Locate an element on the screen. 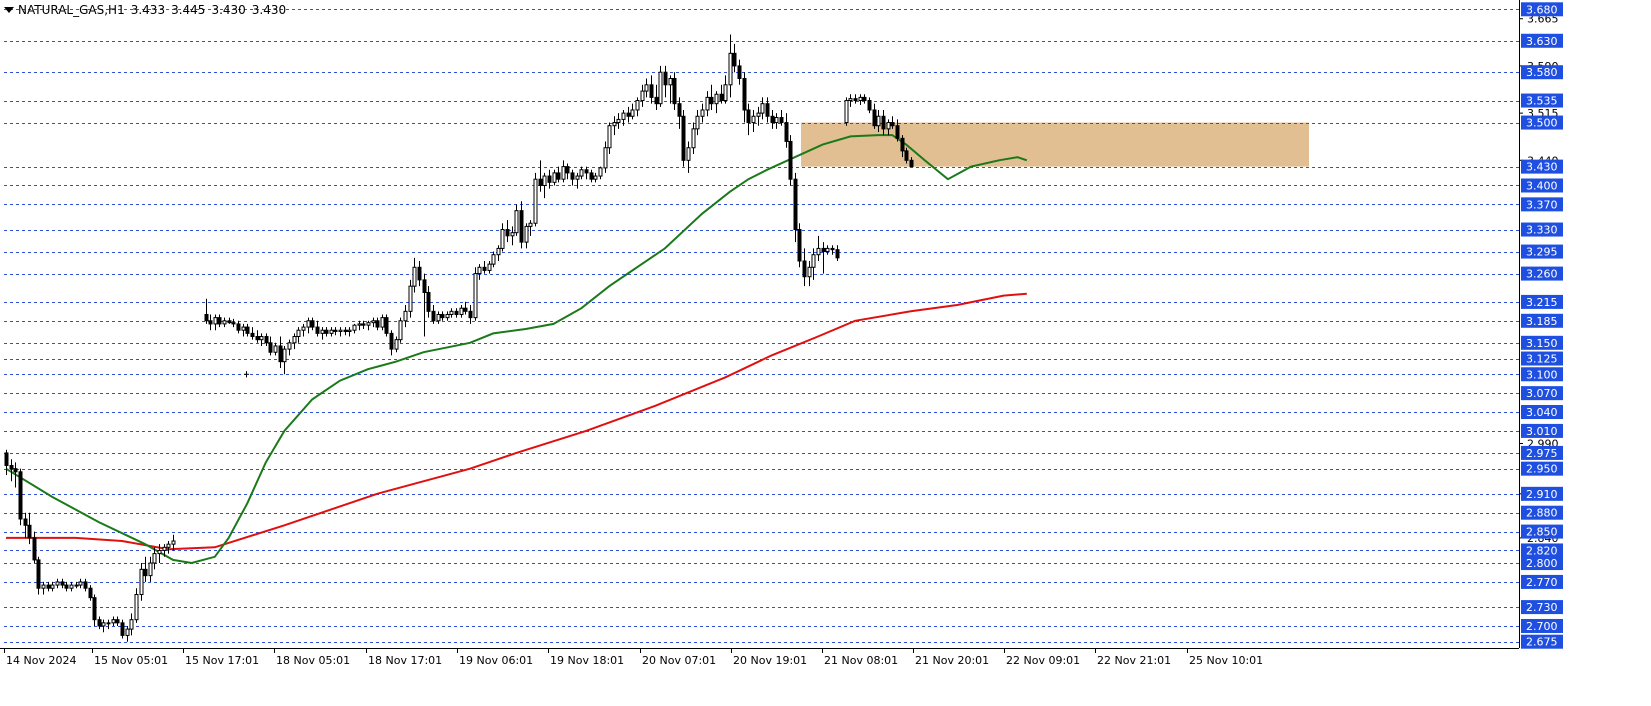  level-label: 2.880 is located at coordinates (1542, 513).